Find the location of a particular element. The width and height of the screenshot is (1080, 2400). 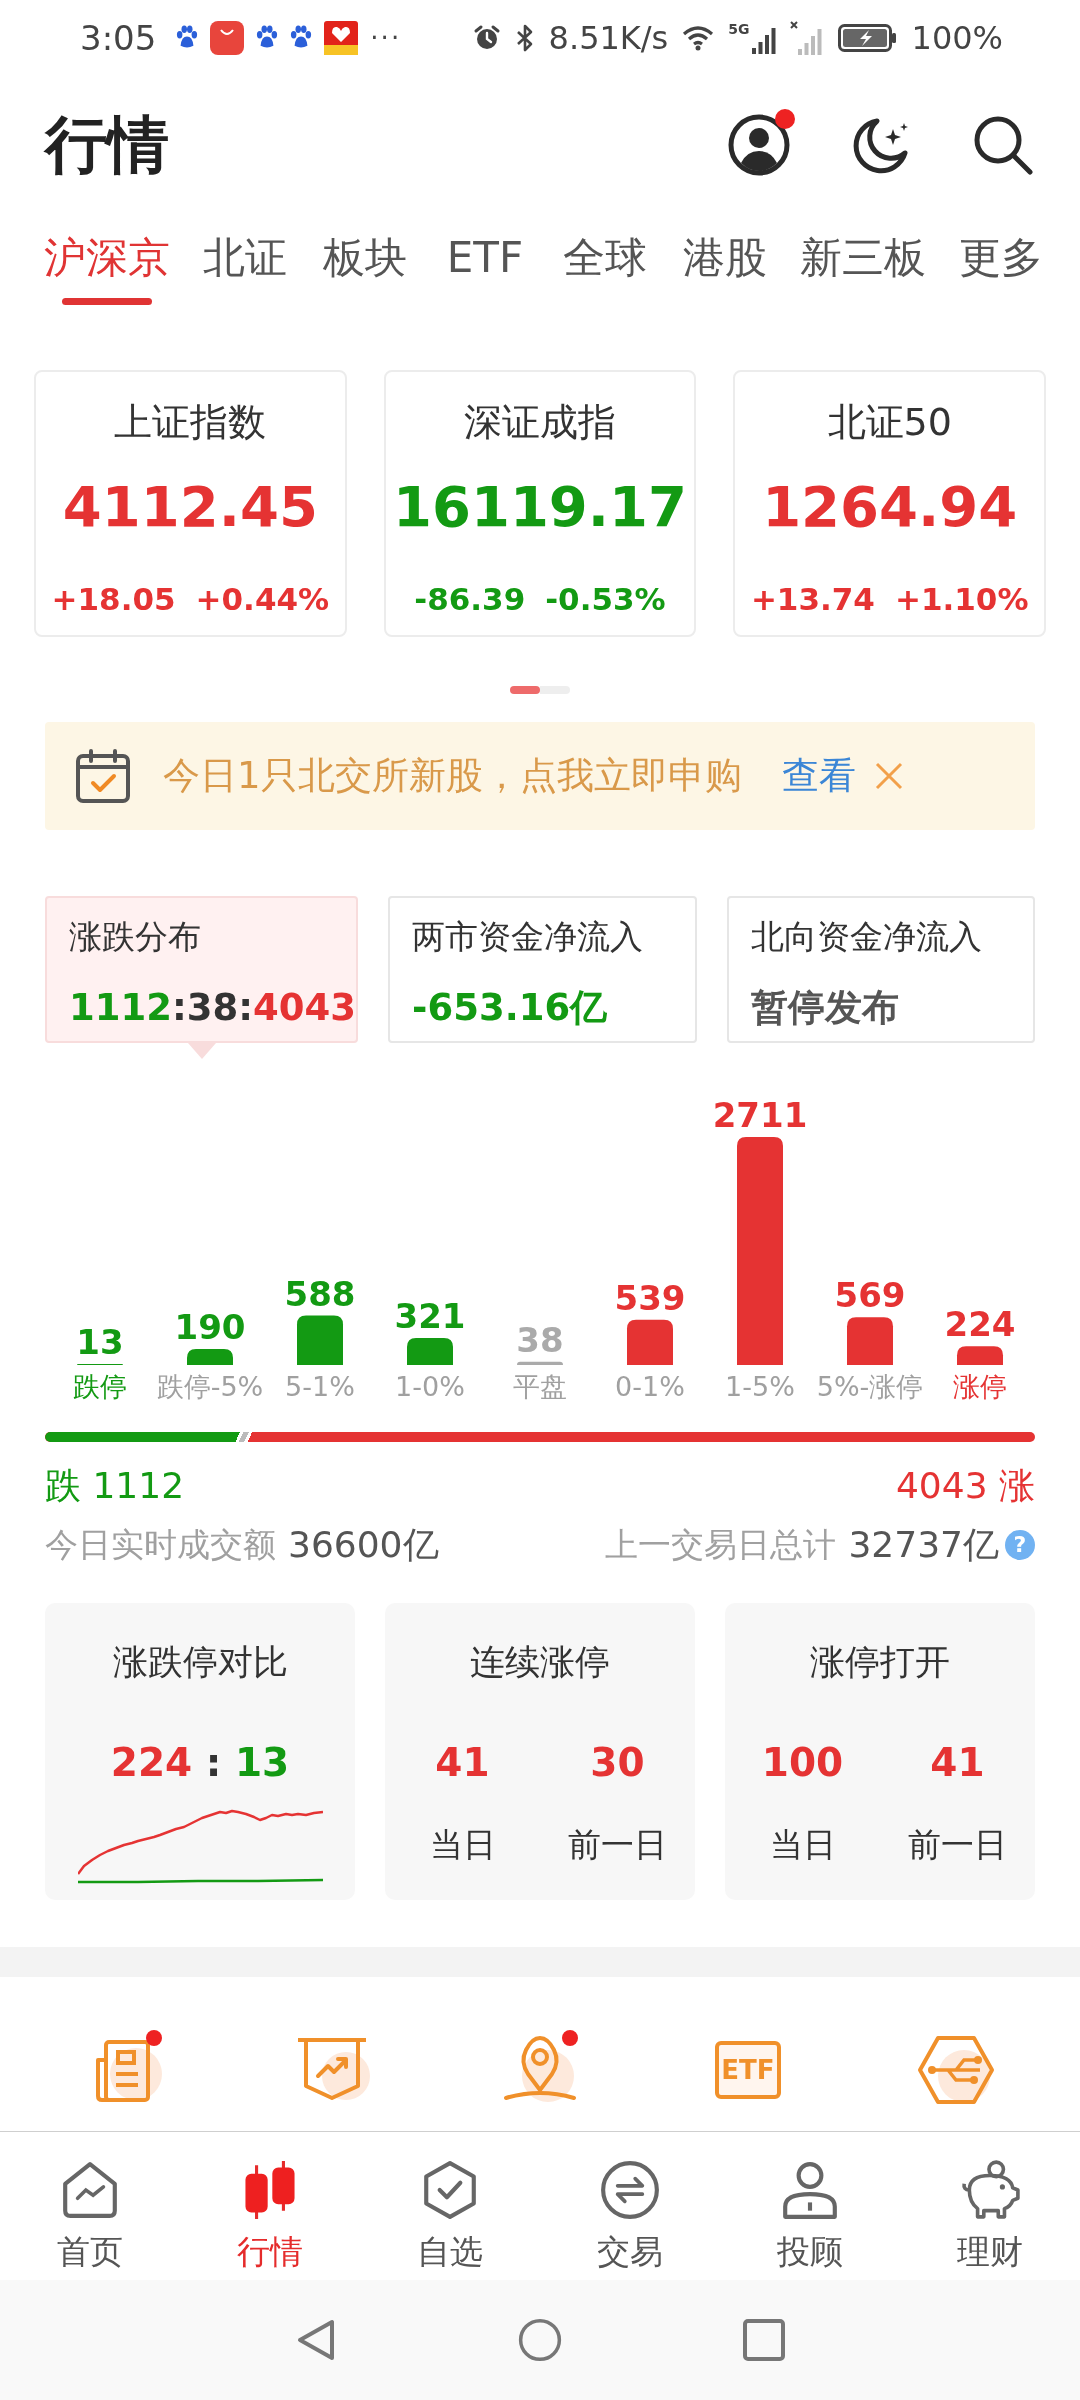

market-tab: 全球 is located at coordinates (605, 260).